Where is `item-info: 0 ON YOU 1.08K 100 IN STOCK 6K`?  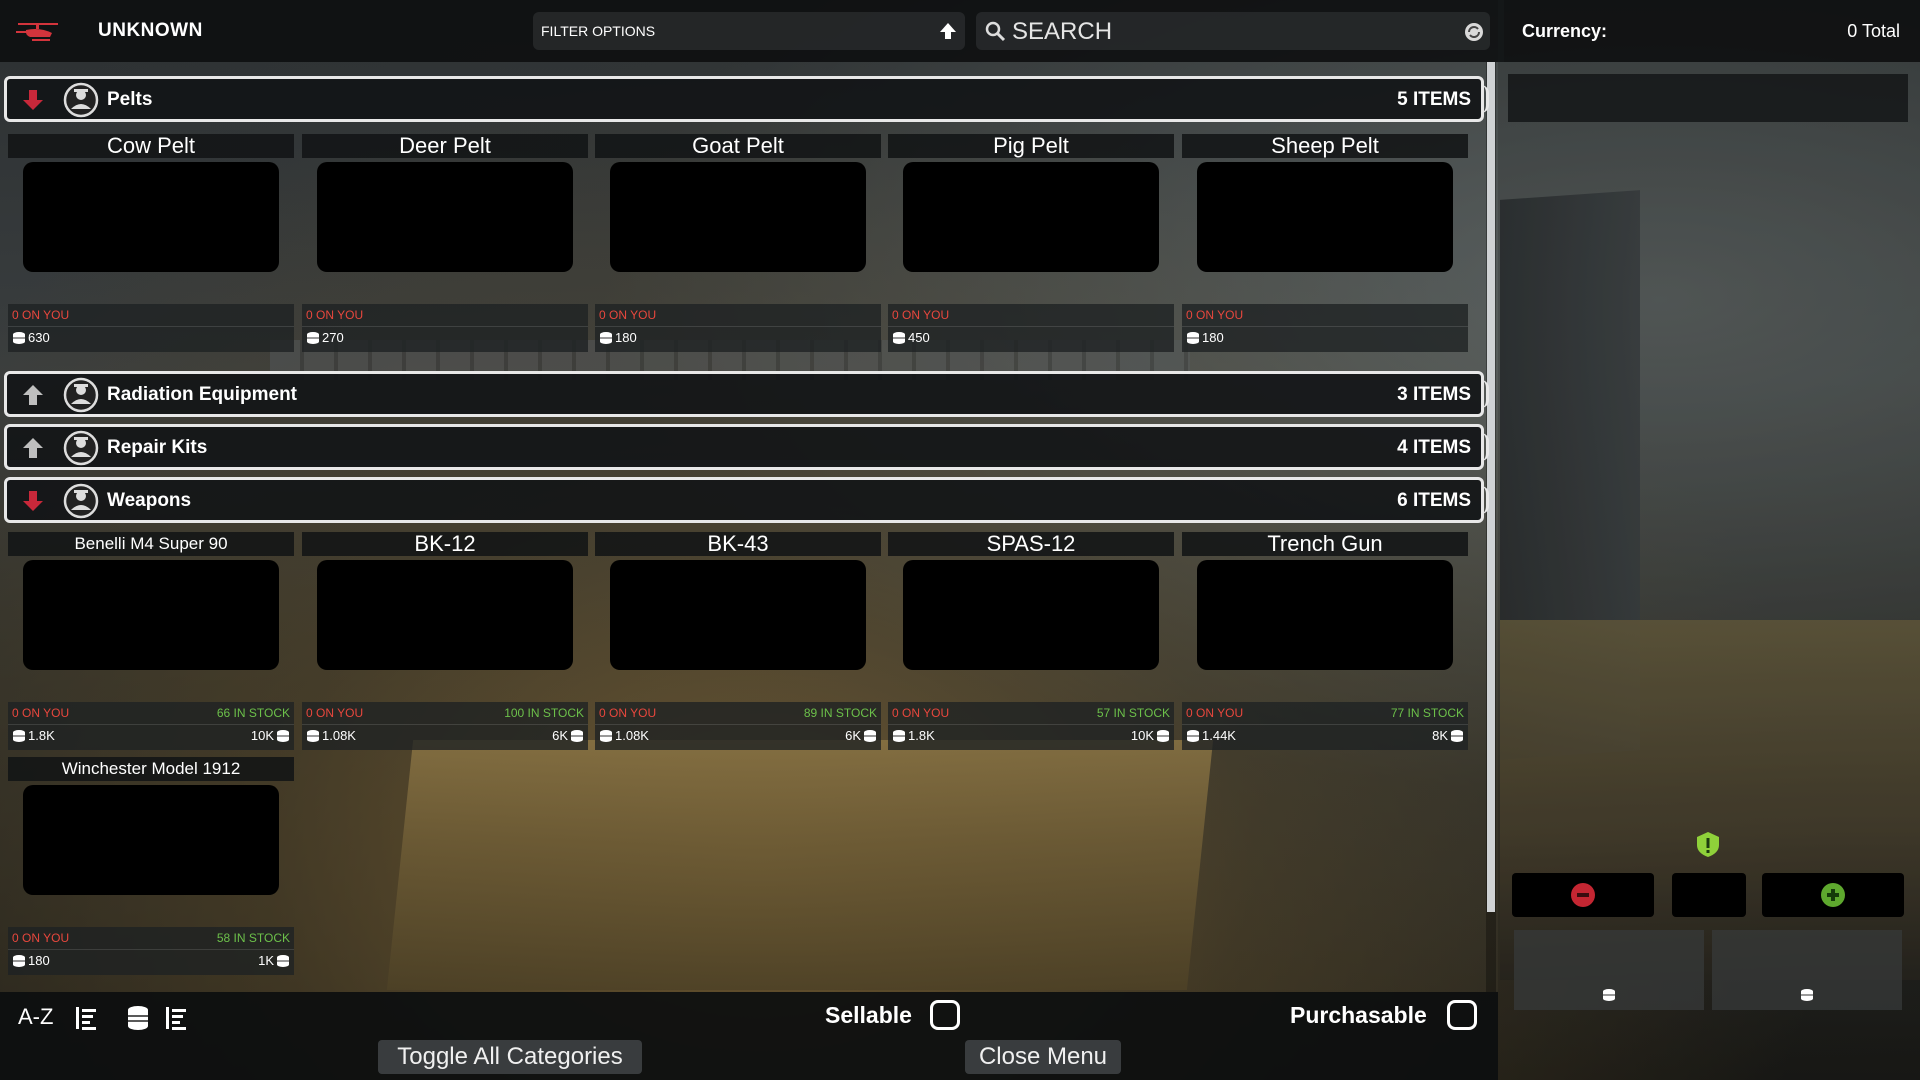
item-info: 0 ON YOU 1.08K 100 IN STOCK 6K is located at coordinates (445, 726).